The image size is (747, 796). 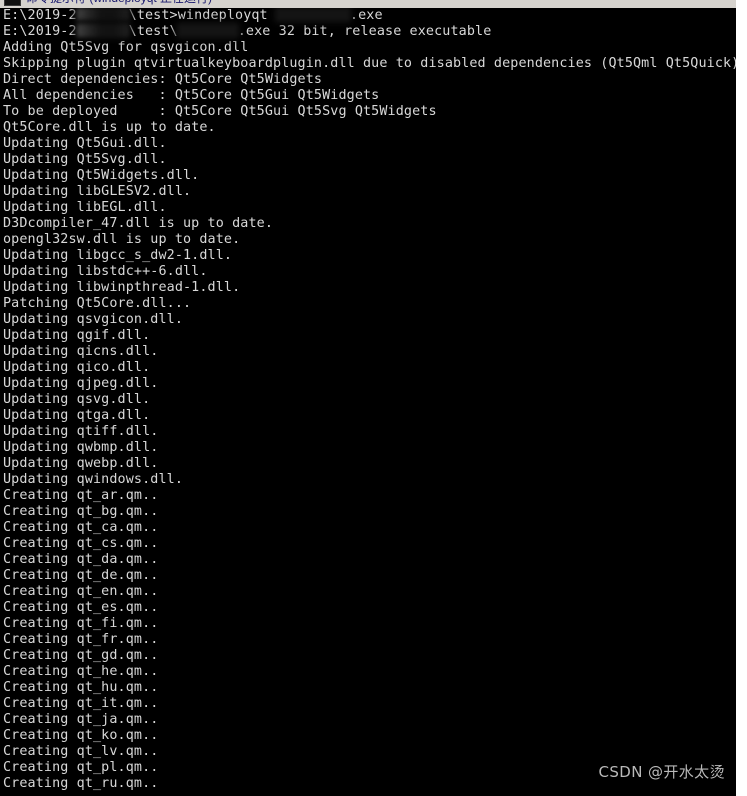 I want to click on console-line: Updating qicns.dll., so click(x=81, y=351).